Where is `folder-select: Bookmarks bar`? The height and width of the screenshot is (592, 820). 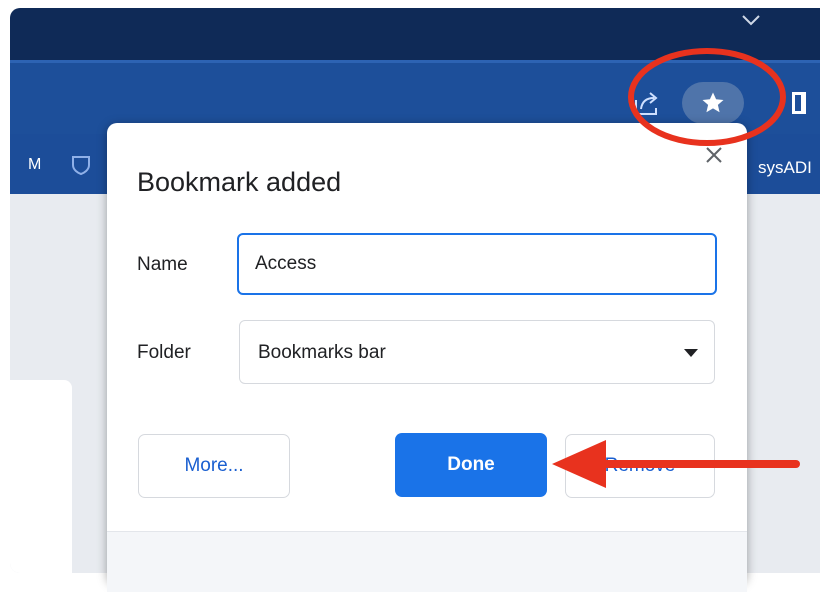 folder-select: Bookmarks bar is located at coordinates (477, 352).